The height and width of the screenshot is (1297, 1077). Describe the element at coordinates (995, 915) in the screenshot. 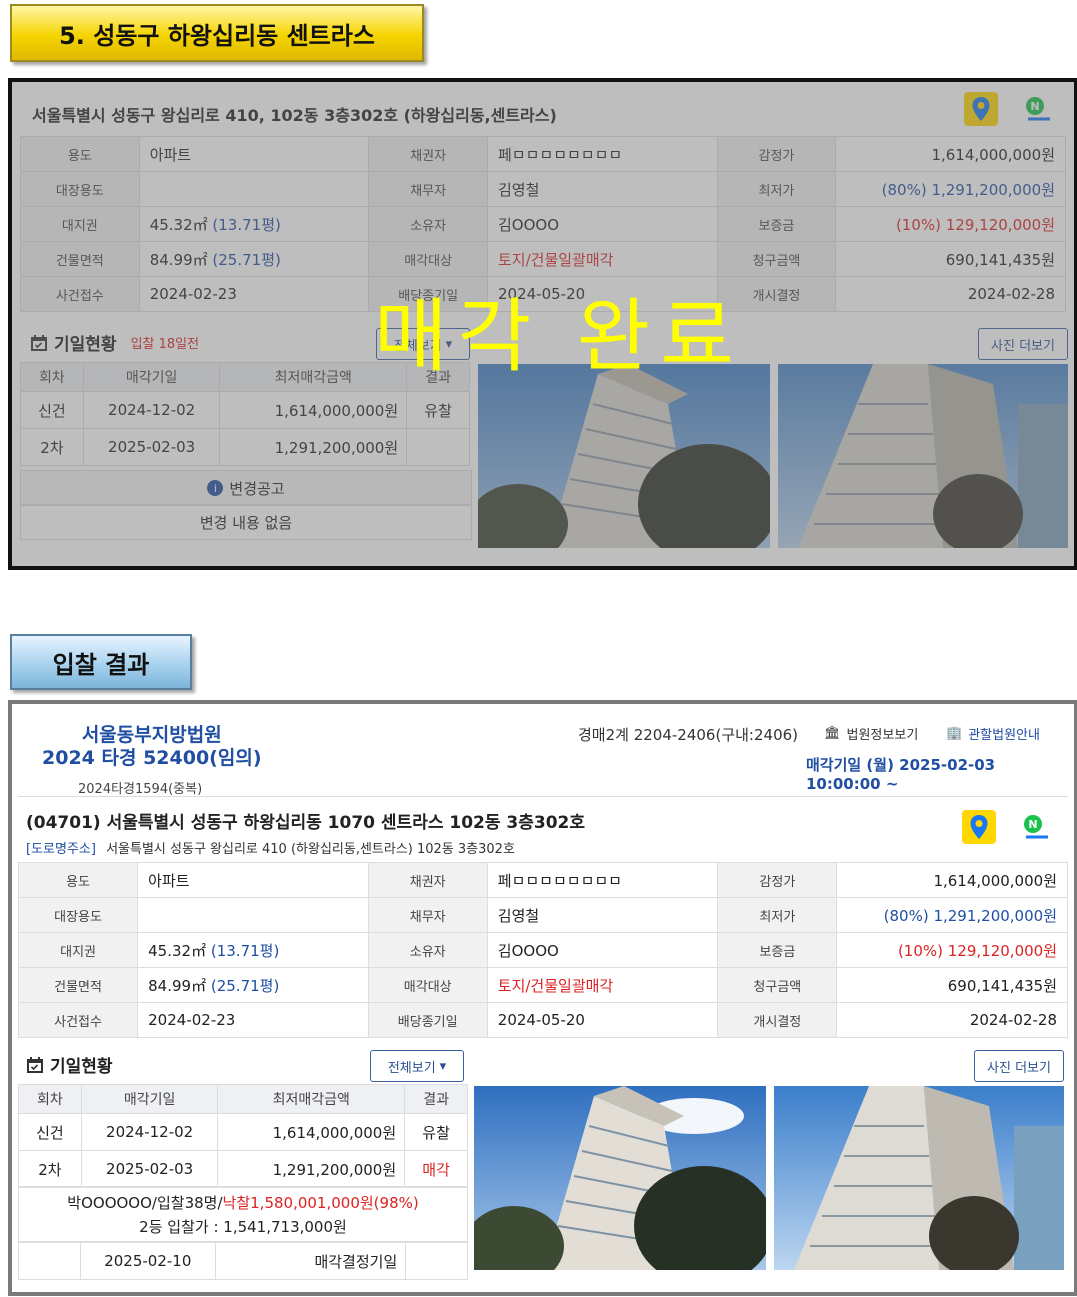

I see `amount: 1,291,200,000원` at that location.